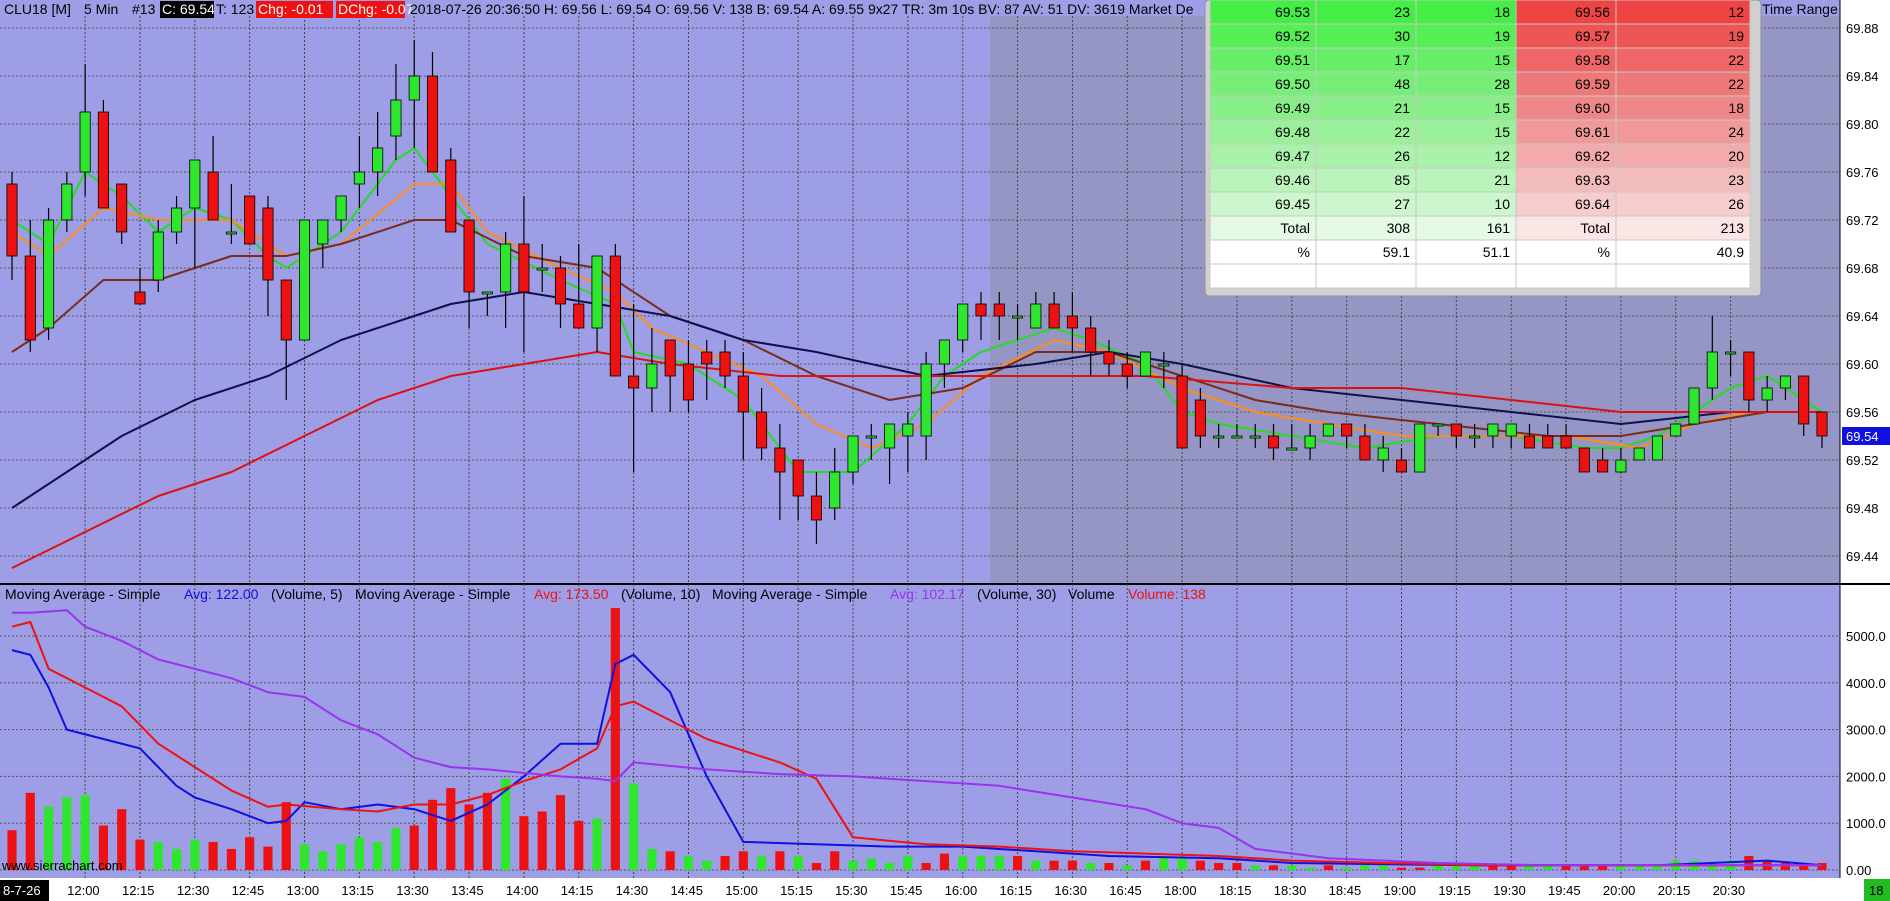 This screenshot has width=1890, height=901. Describe the element at coordinates (1862, 364) in the screenshot. I see `price-tick-label: 69.60` at that location.